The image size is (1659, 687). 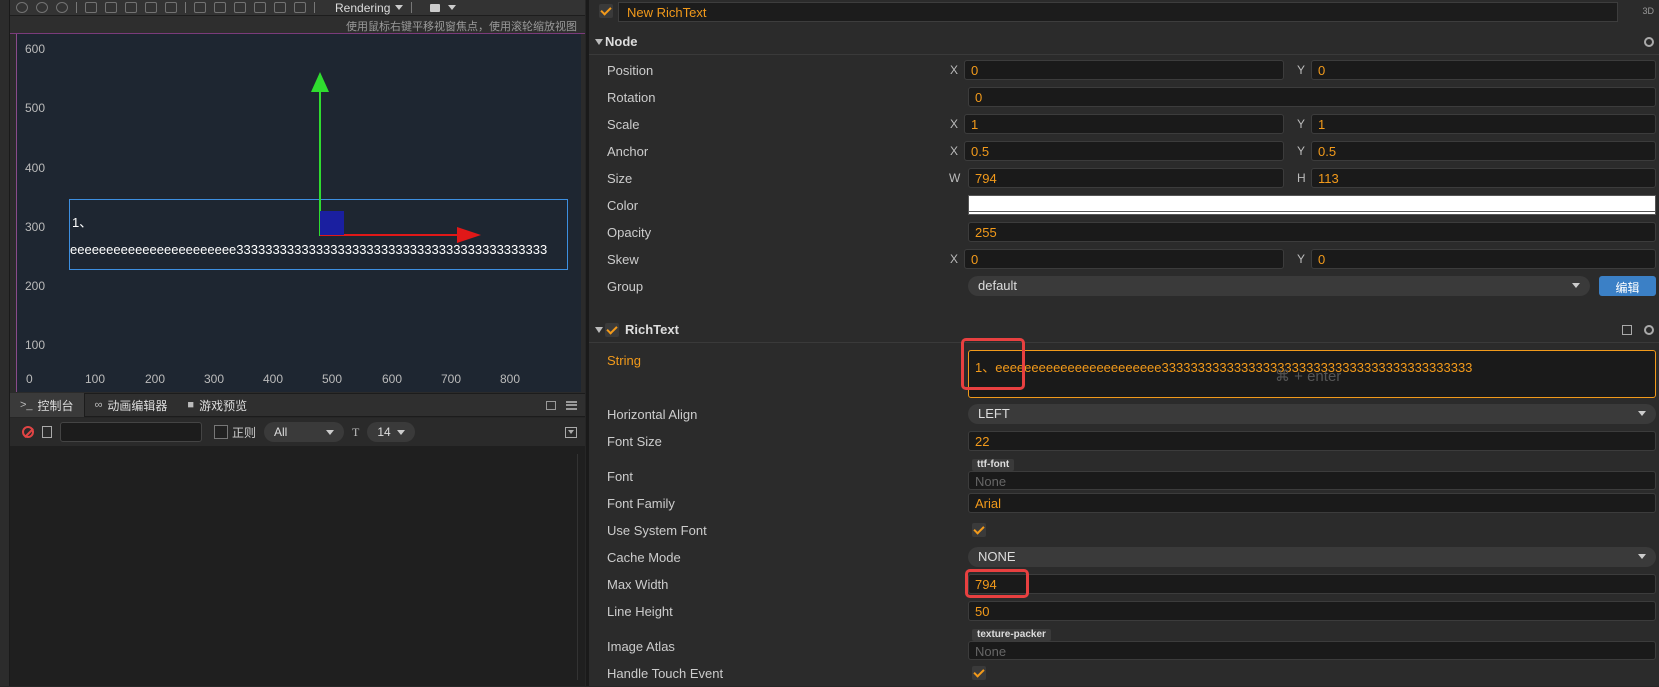 I want to click on align-left-icon, so click(x=91, y=7).